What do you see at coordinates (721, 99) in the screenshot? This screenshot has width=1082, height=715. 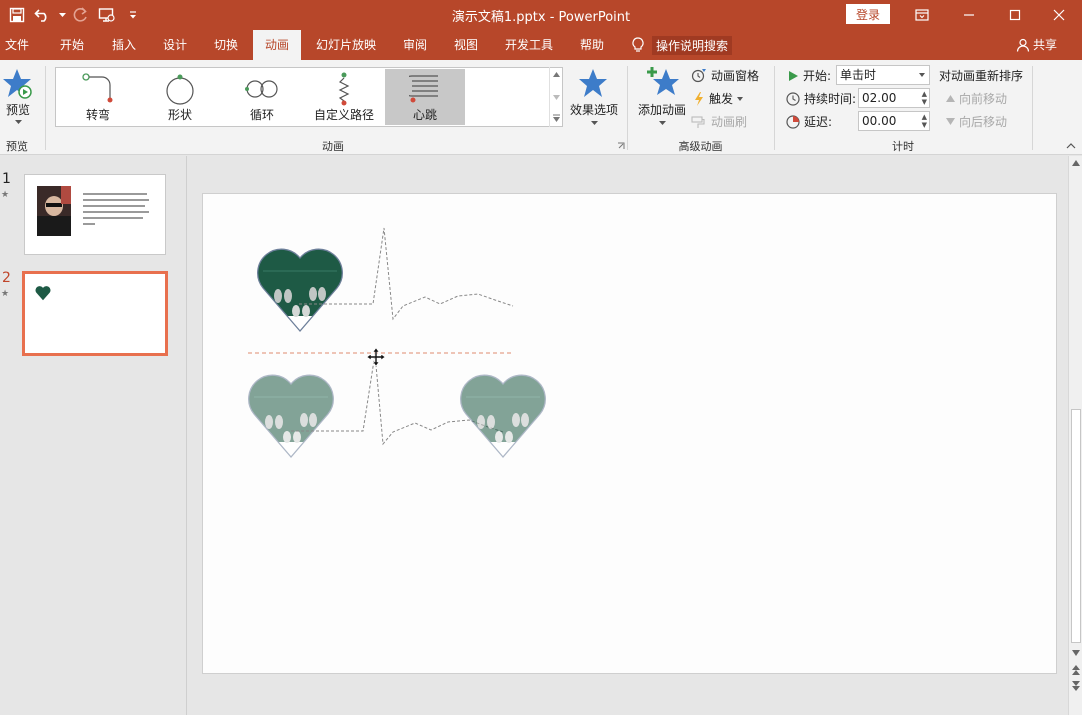 I see `trigger-label: 触发` at bounding box center [721, 99].